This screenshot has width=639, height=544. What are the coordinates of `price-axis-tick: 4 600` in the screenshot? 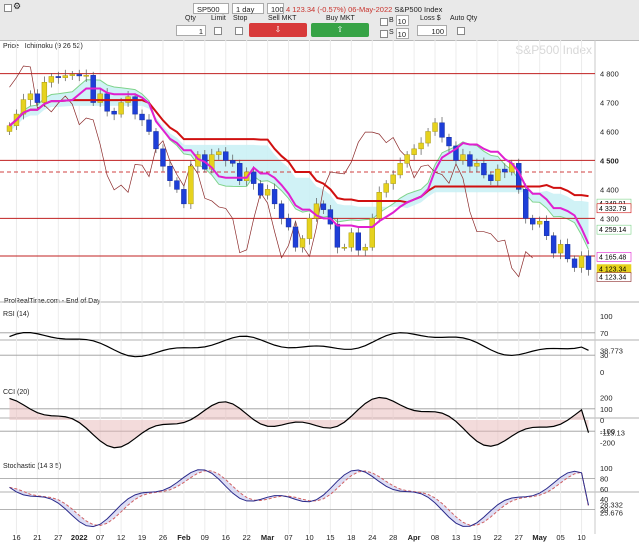 It's located at (609, 131).